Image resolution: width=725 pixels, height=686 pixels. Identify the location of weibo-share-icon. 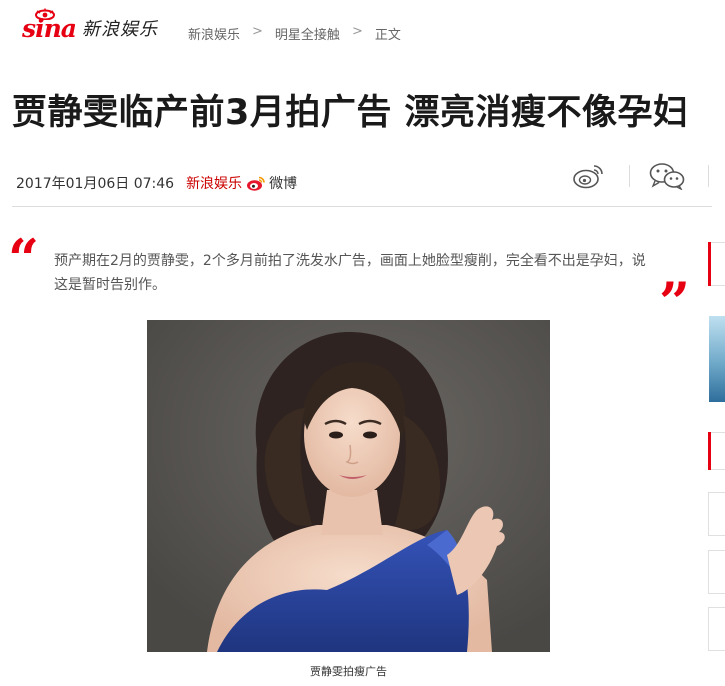
(589, 176).